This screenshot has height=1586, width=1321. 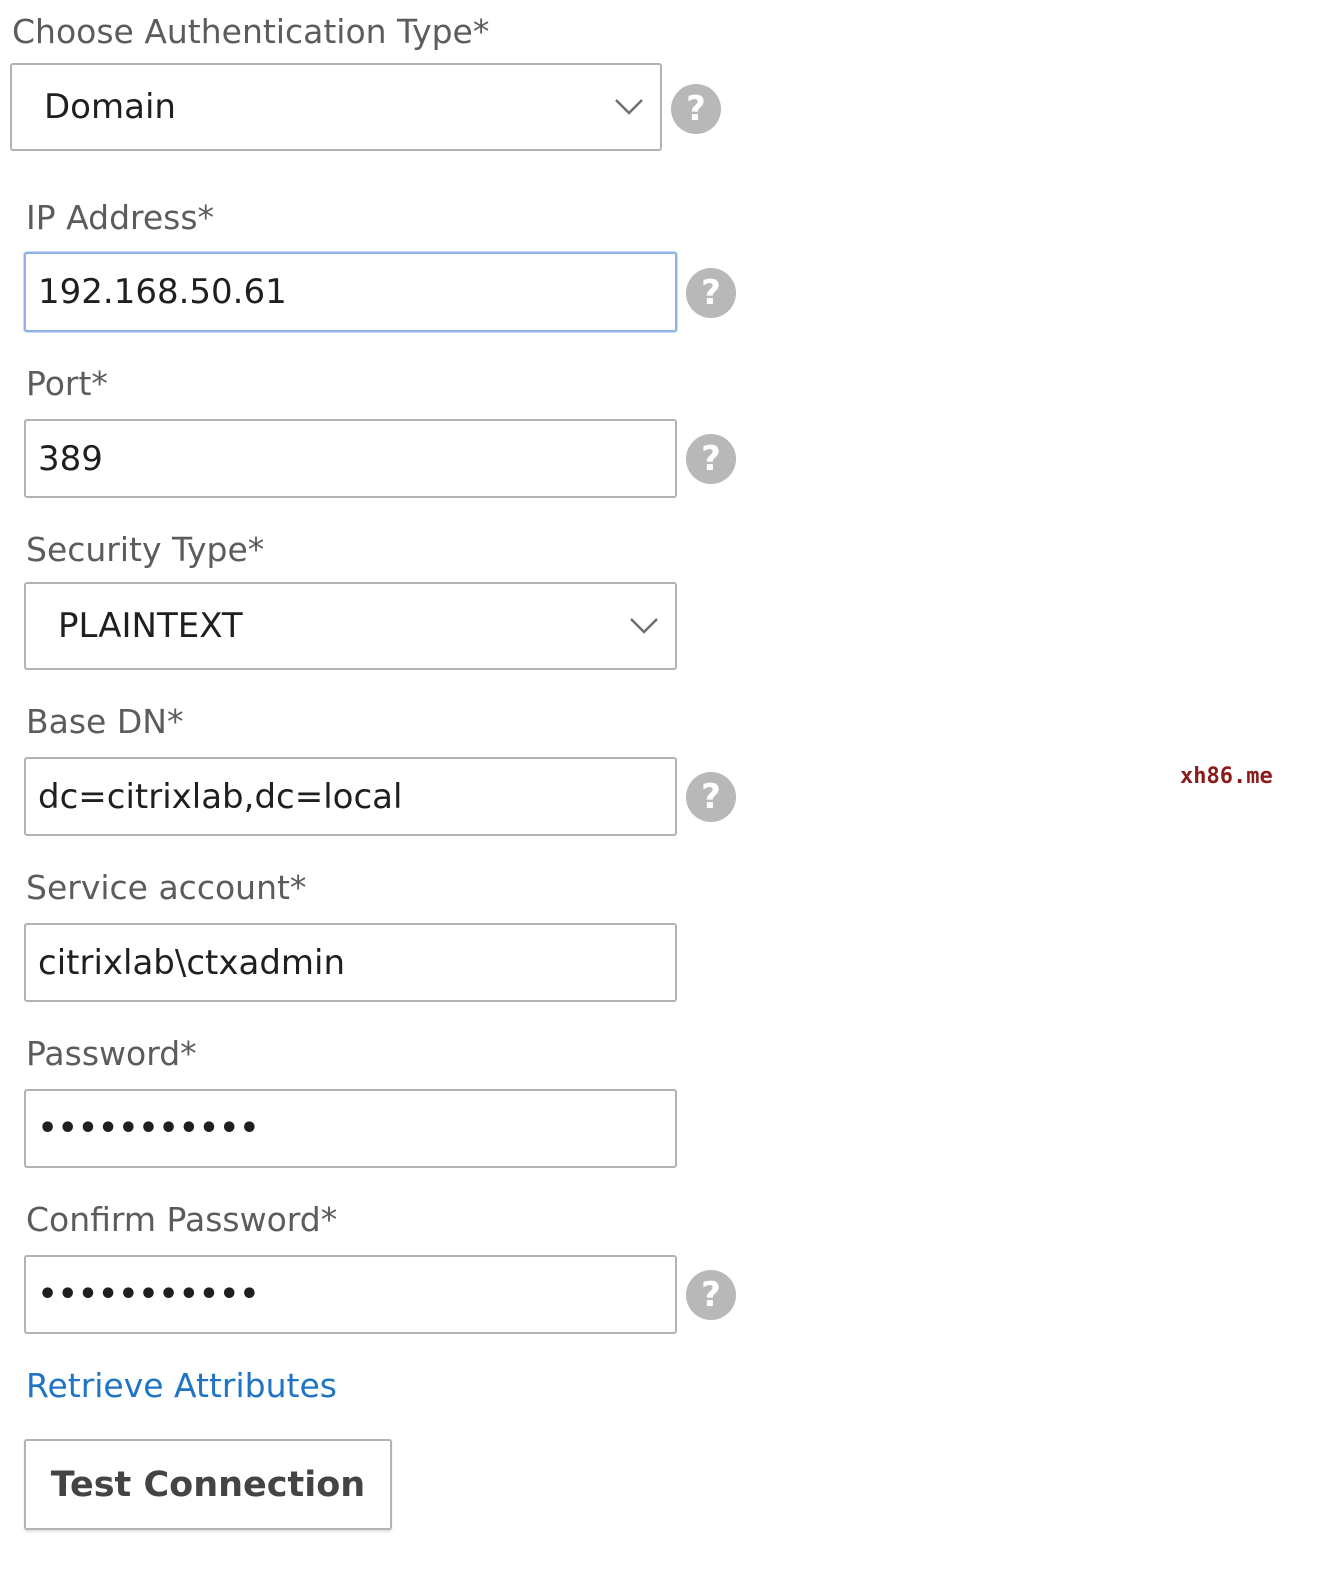 What do you see at coordinates (251, 31) in the screenshot?
I see `auth-type-label: Choose Authentication Type*` at bounding box center [251, 31].